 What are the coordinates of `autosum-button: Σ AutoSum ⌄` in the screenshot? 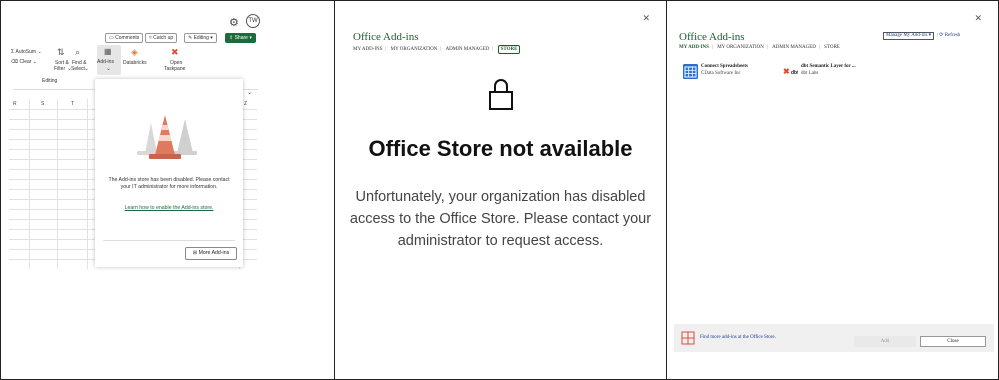 It's located at (26, 52).